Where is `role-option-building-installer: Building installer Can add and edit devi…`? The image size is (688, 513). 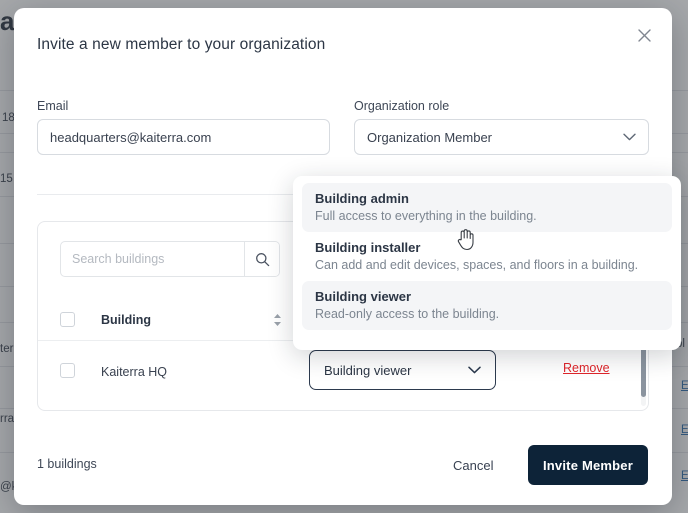 role-option-building-installer: Building installer Can add and edit devi… is located at coordinates (487, 256).